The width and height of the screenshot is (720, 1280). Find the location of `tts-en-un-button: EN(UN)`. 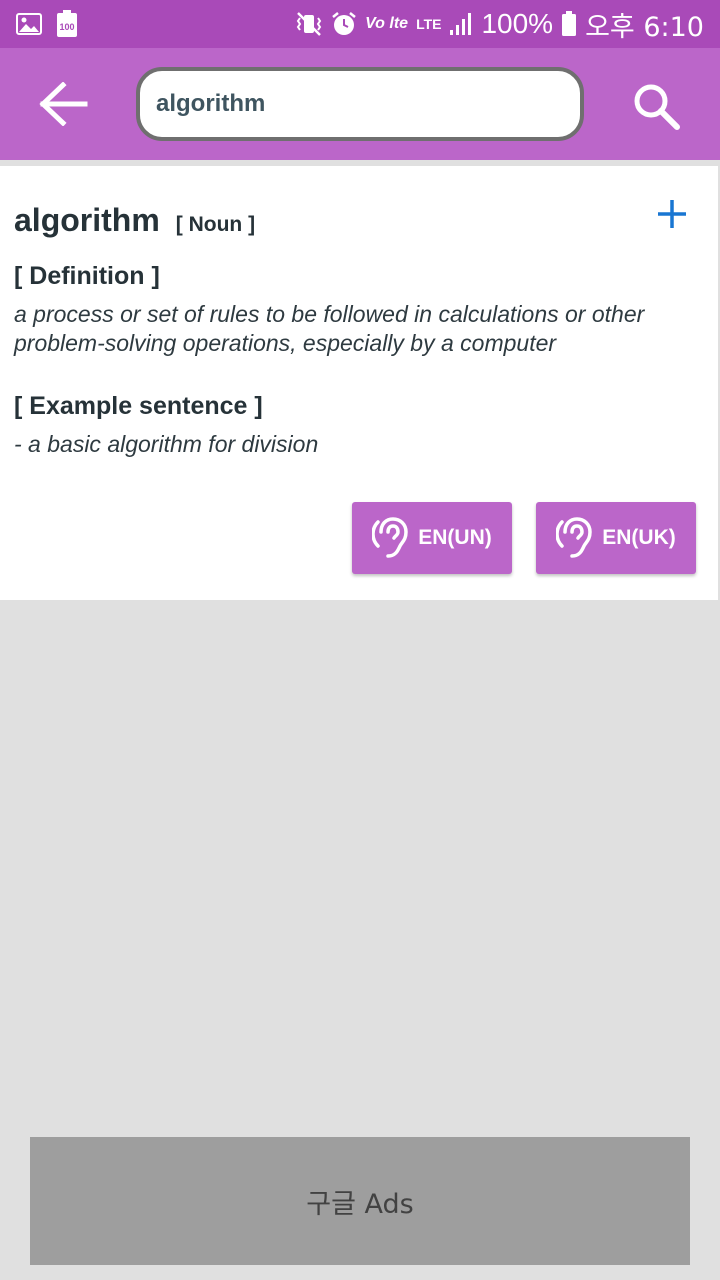

tts-en-un-button: EN(UN) is located at coordinates (432, 538).